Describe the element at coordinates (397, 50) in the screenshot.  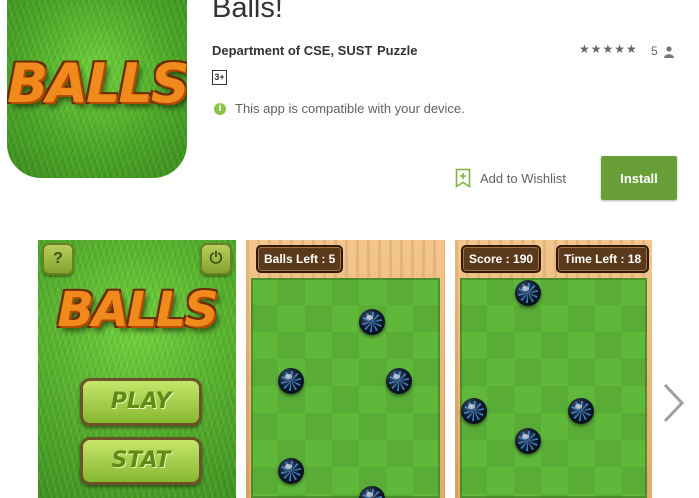
I see `category-link: Puzzle` at that location.